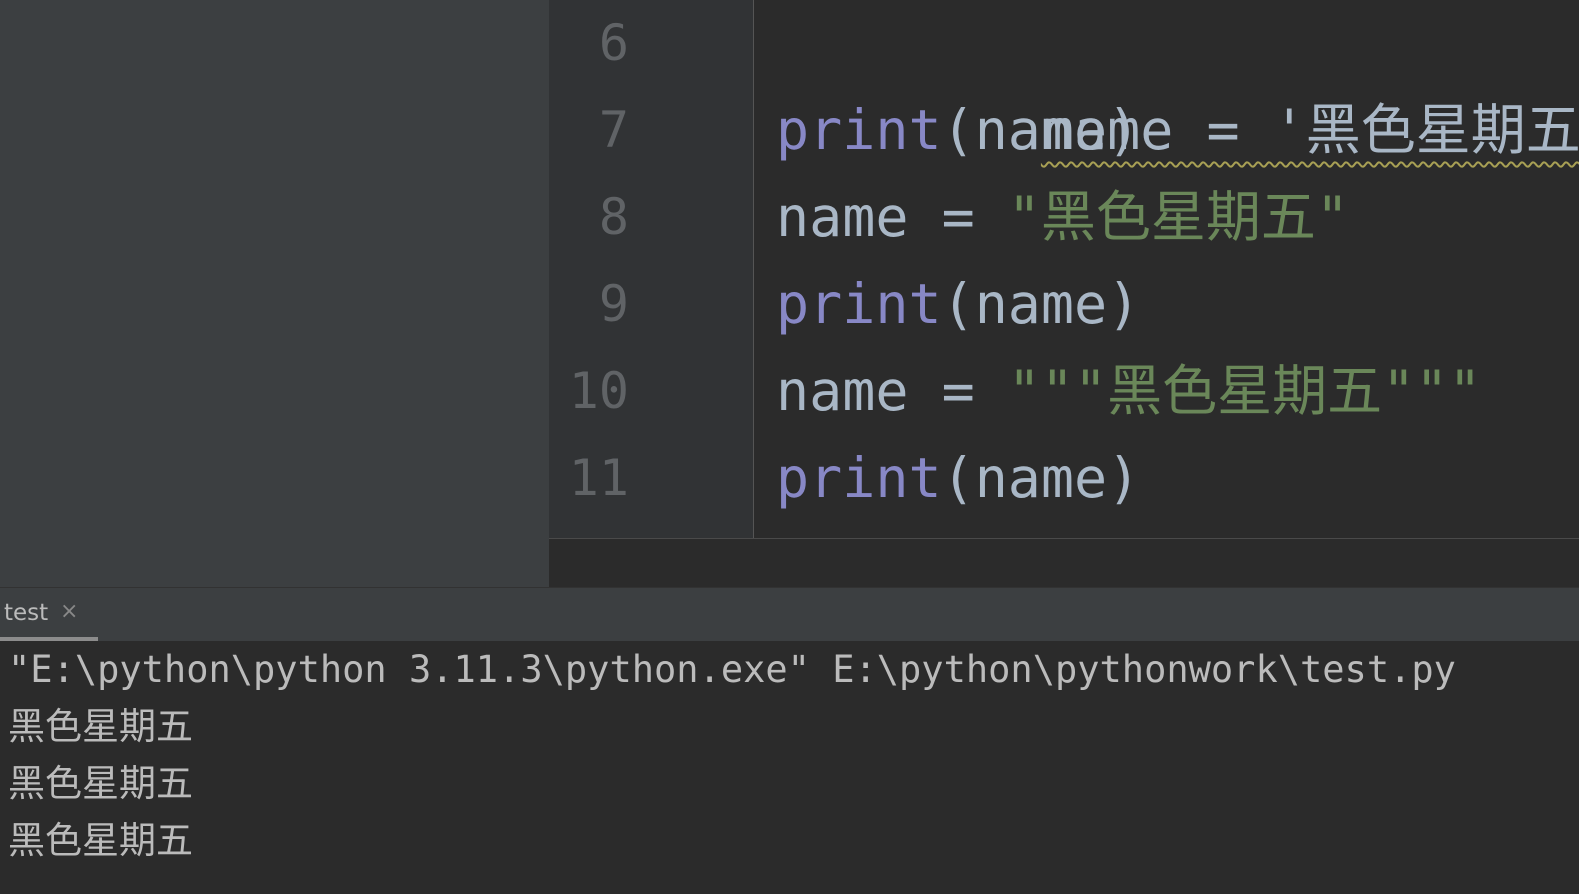  What do you see at coordinates (613, 304) in the screenshot?
I see `line-number: 9` at bounding box center [613, 304].